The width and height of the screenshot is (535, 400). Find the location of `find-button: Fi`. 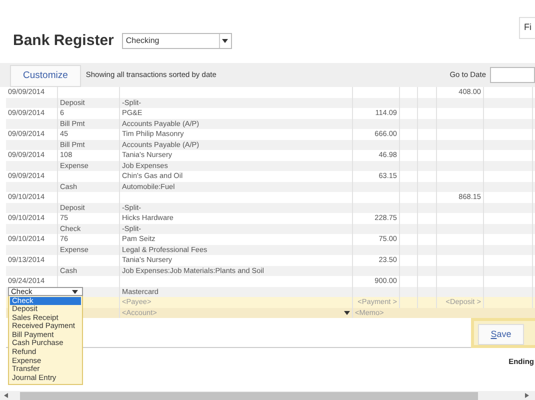

find-button: Fi is located at coordinates (527, 28).